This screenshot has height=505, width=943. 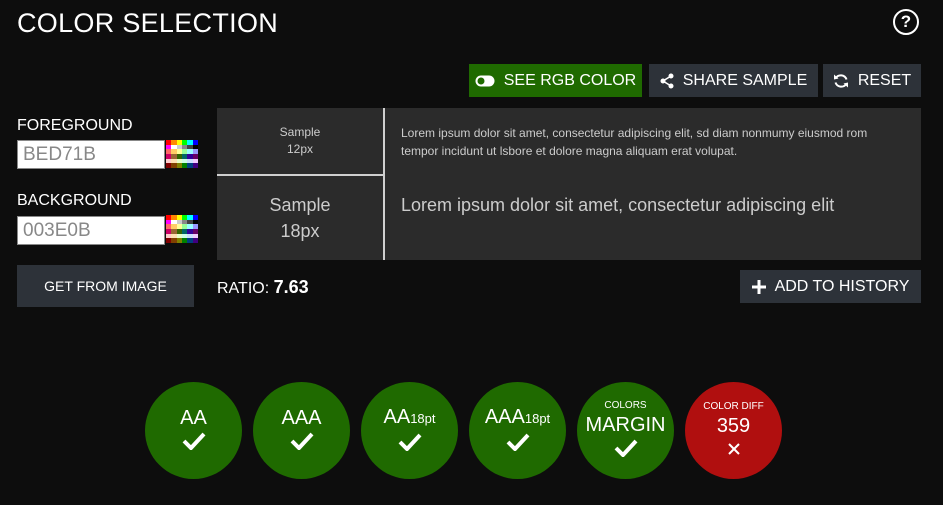 I want to click on badge-color-diff: COLOR DIFF 359, so click(x=733, y=430).